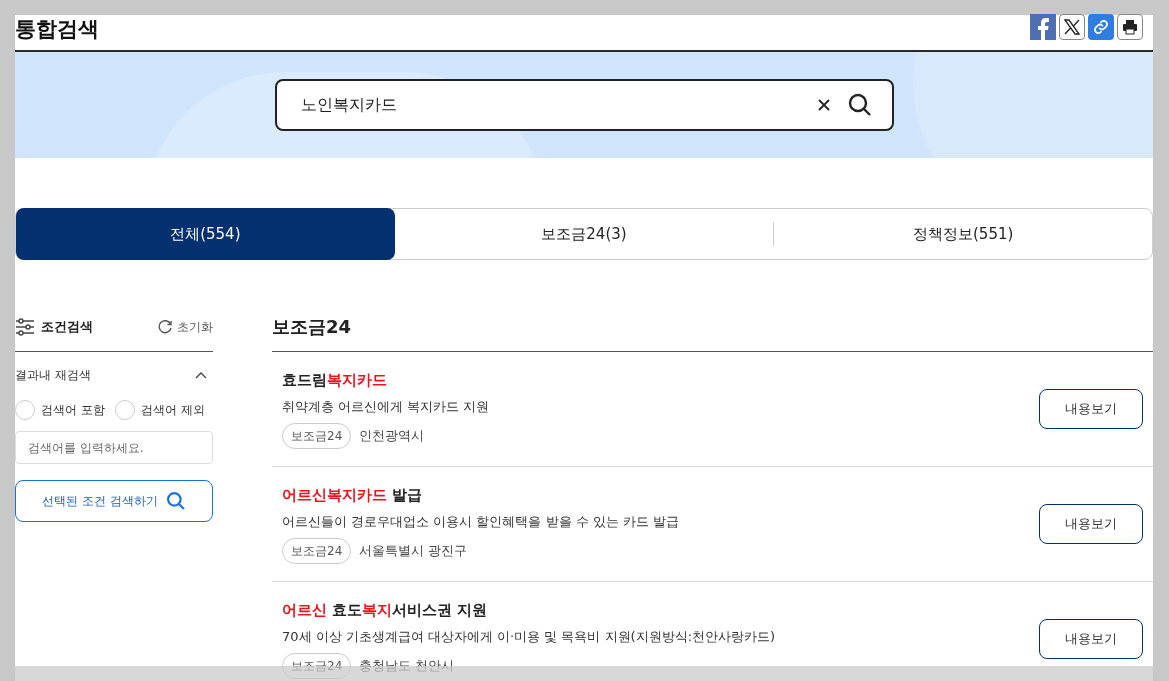  What do you see at coordinates (60, 410) in the screenshot?
I see `radio-option: 검색어 포함` at bounding box center [60, 410].